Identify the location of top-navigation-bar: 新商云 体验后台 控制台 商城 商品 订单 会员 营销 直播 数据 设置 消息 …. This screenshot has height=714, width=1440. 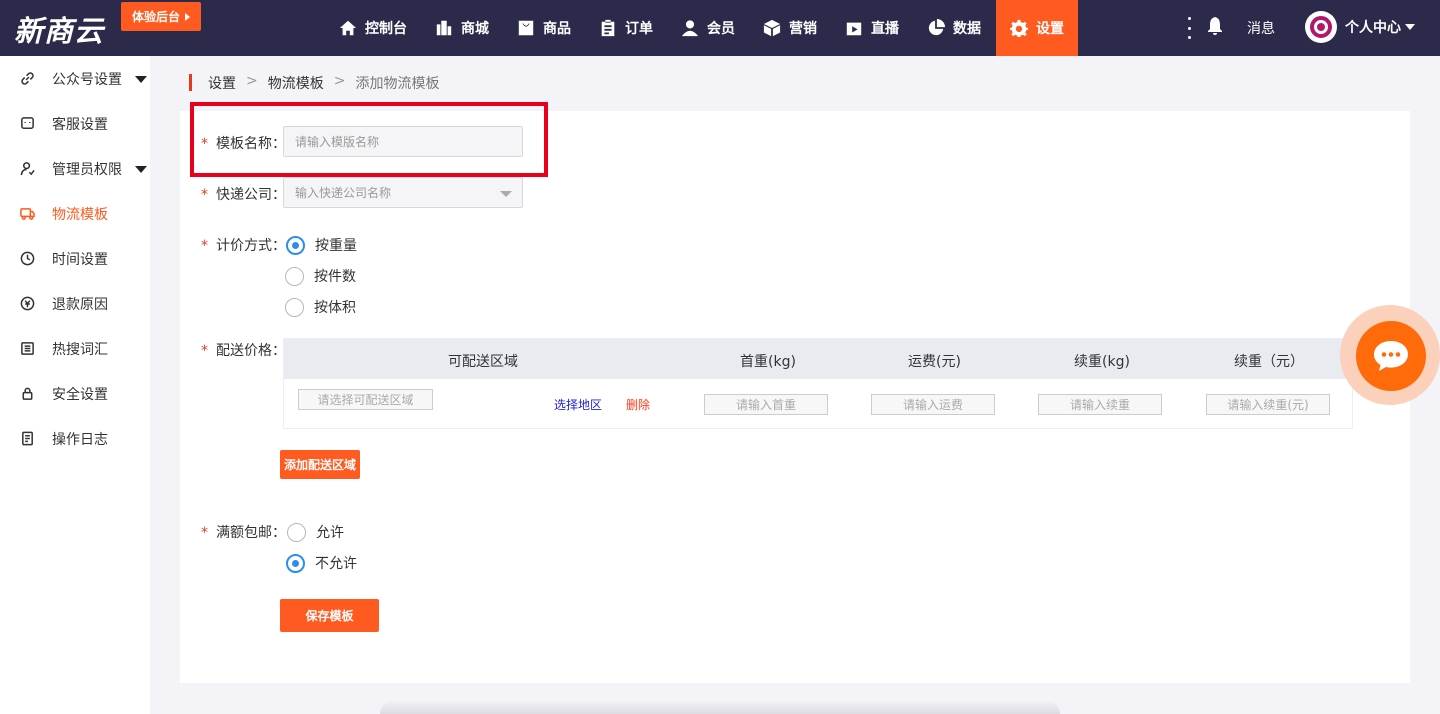
(720, 28).